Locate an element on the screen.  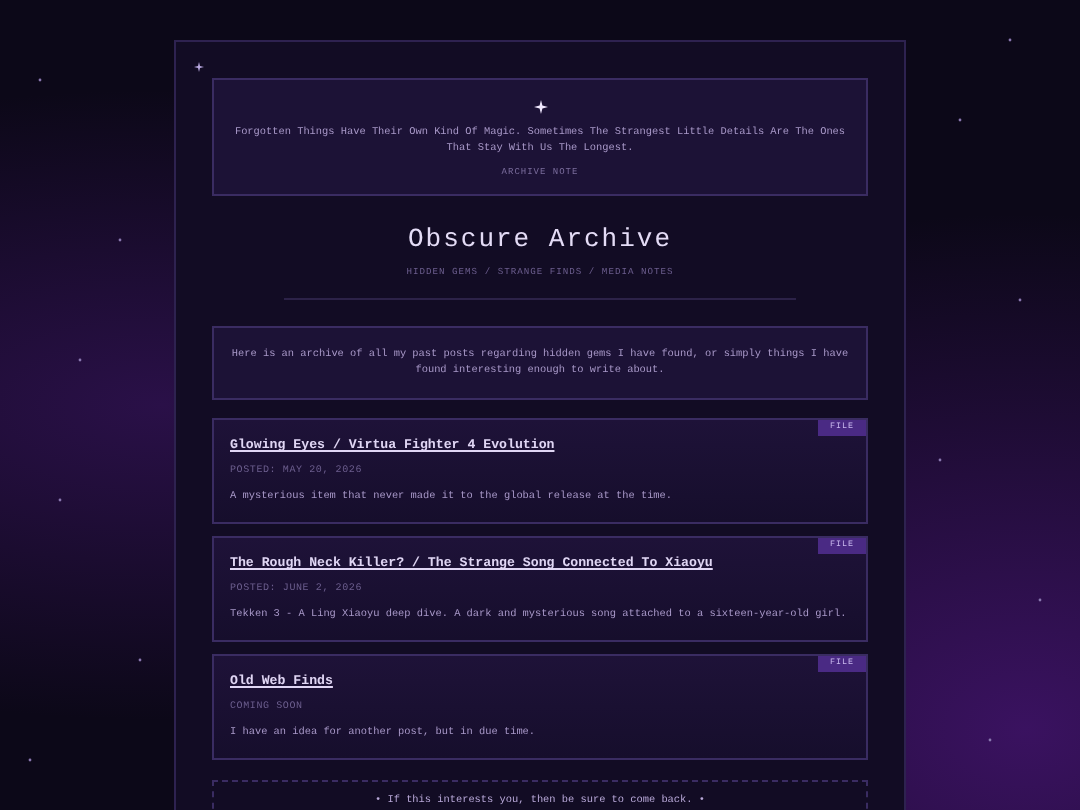
page-title: Obscure Archive is located at coordinates (540, 238).